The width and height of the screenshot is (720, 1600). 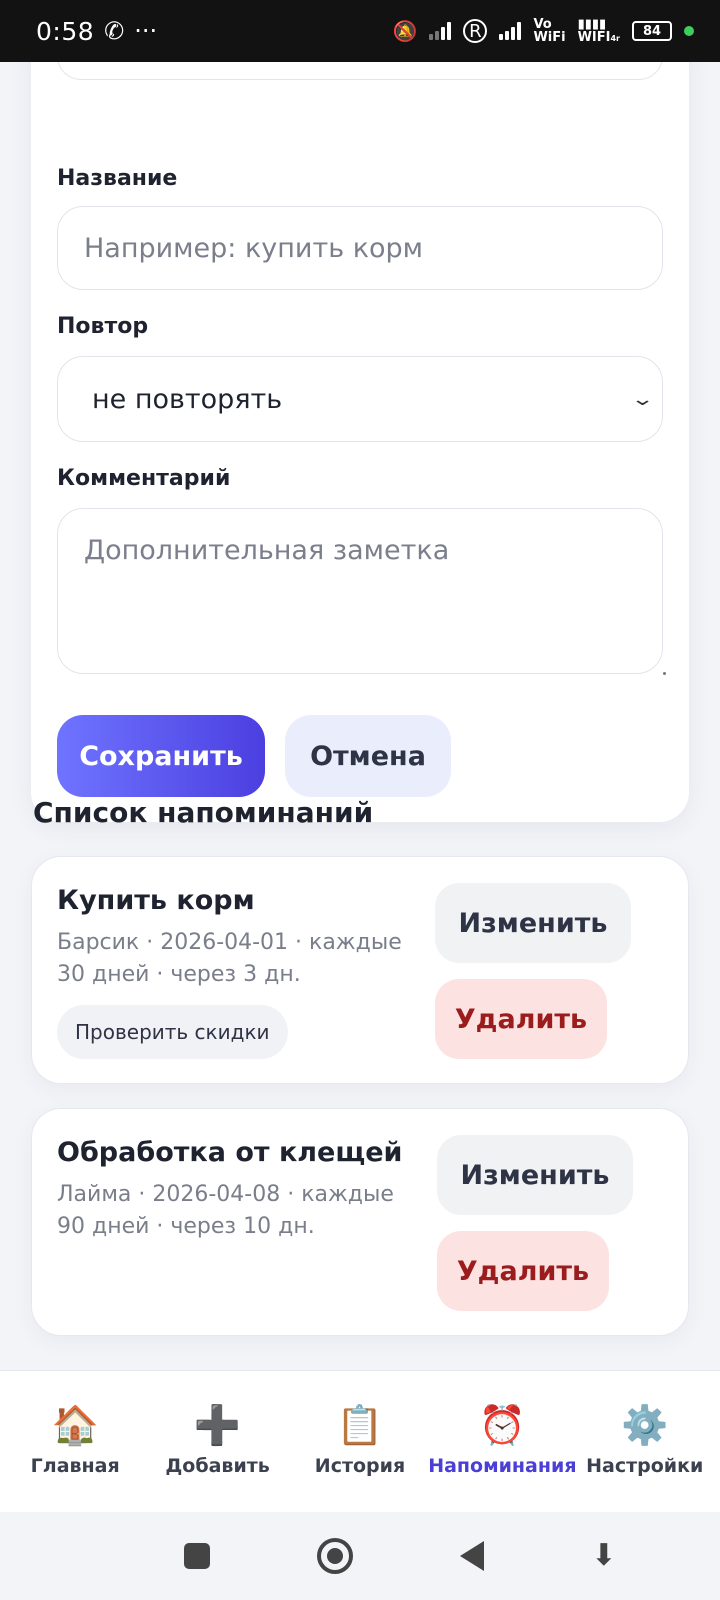 I want to click on privacy-indicator-icon, so click(x=689, y=31).